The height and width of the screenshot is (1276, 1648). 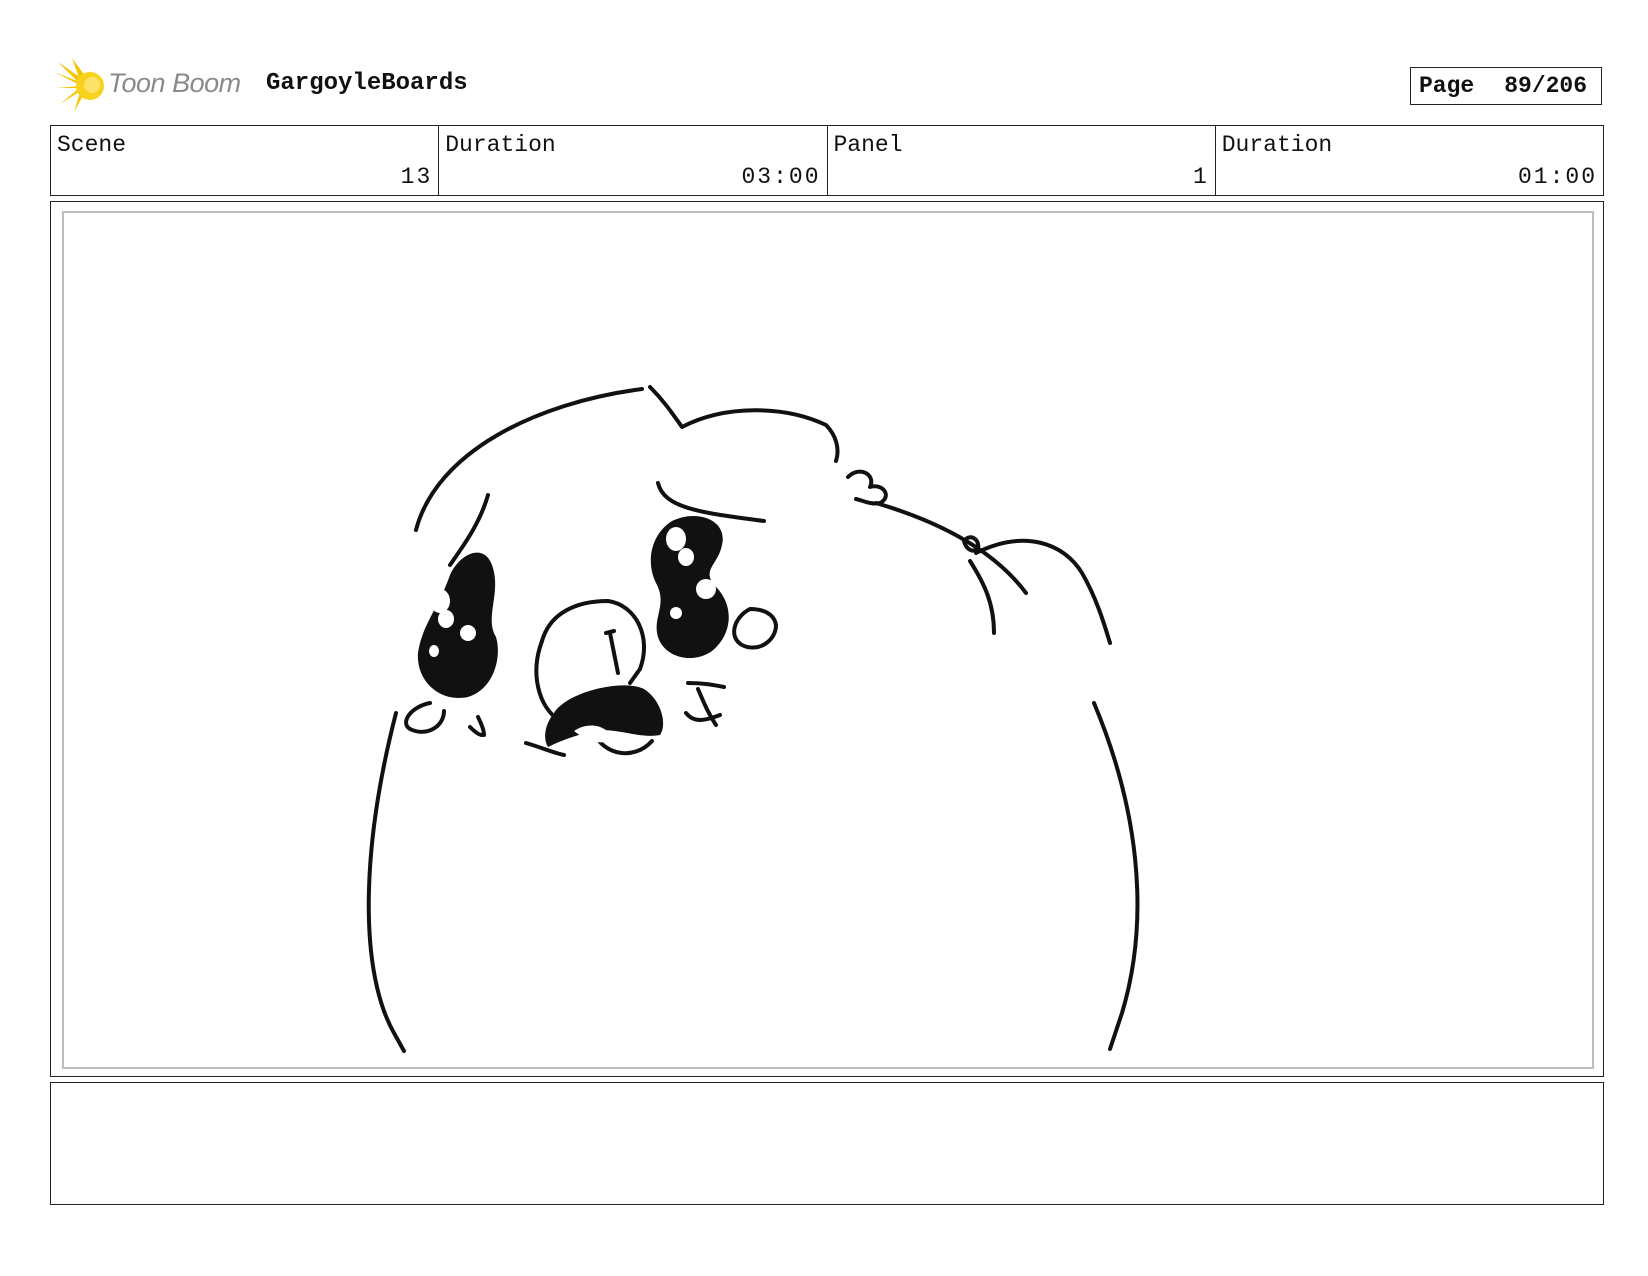 What do you see at coordinates (827, 1143) in the screenshot?
I see `panel-notes-box` at bounding box center [827, 1143].